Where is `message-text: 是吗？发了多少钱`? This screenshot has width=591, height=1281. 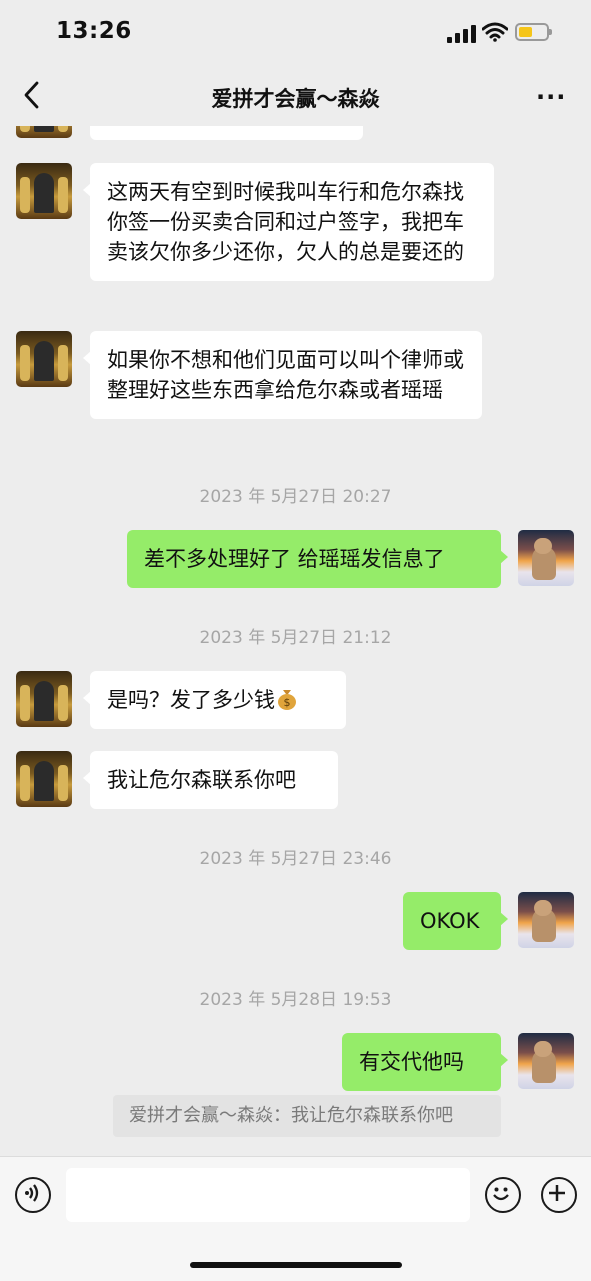 message-text: 是吗？发了多少钱 is located at coordinates (191, 700).